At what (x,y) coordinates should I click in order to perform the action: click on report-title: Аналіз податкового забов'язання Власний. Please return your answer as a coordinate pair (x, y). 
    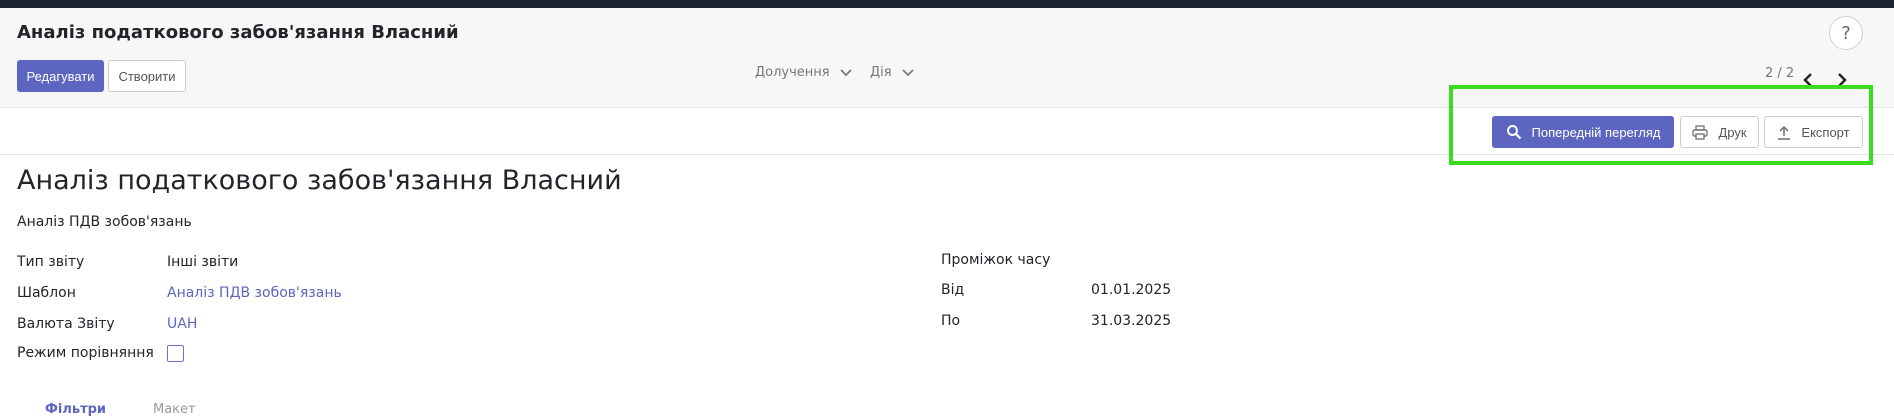
    Looking at the image, I should click on (319, 180).